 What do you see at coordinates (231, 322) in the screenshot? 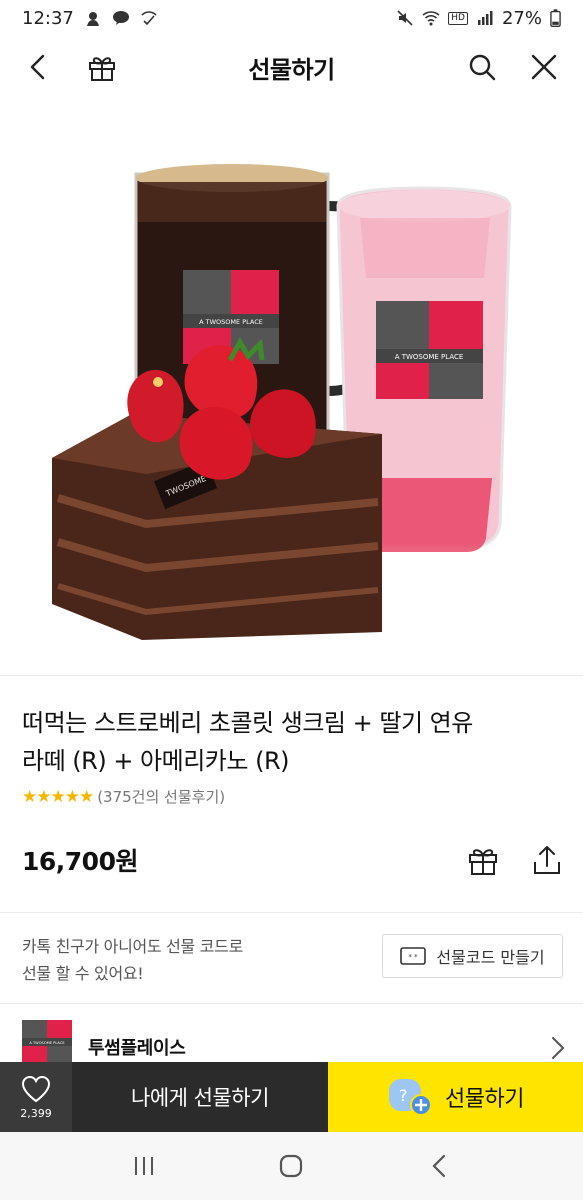
I see `americano-brand-text: A TWOSOME PLACE` at bounding box center [231, 322].